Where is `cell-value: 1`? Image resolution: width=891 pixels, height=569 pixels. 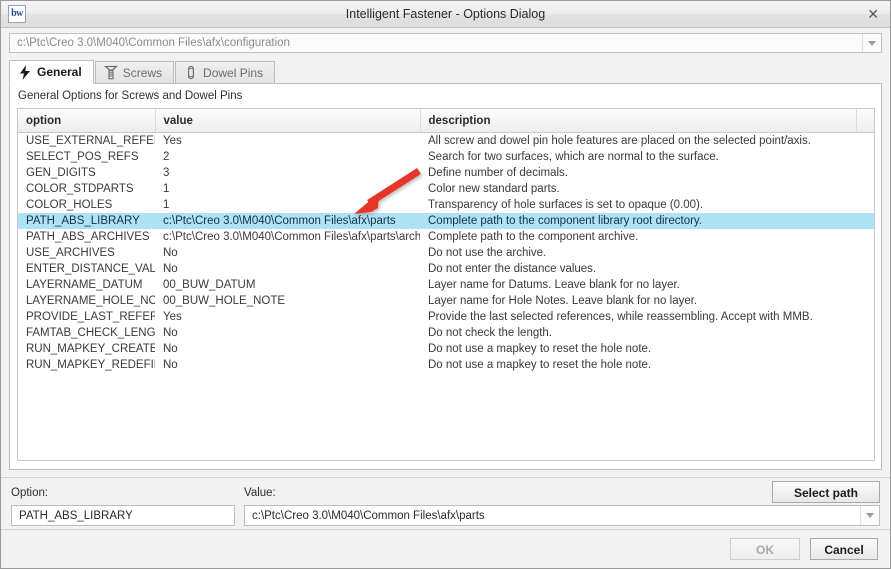 cell-value: 1 is located at coordinates (166, 205).